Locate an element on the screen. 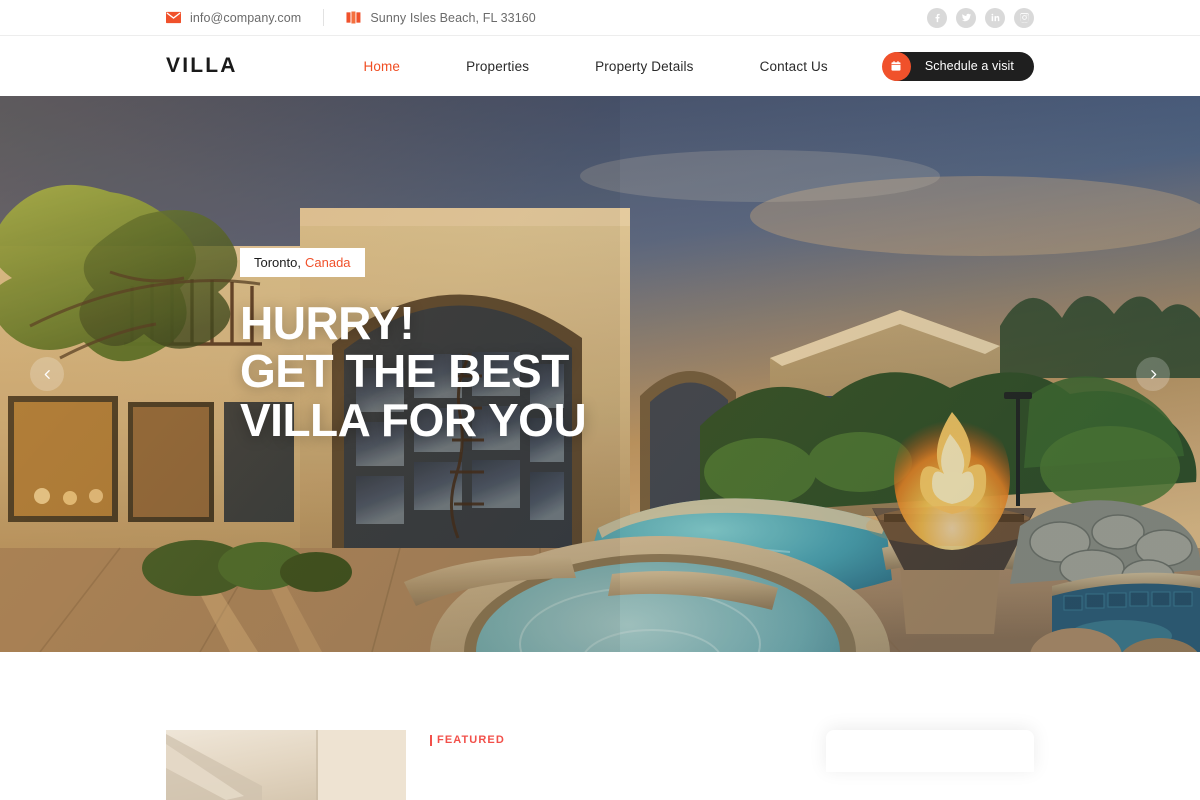 The width and height of the screenshot is (1200, 800). topbar-email: info@company.com is located at coordinates (233, 17).